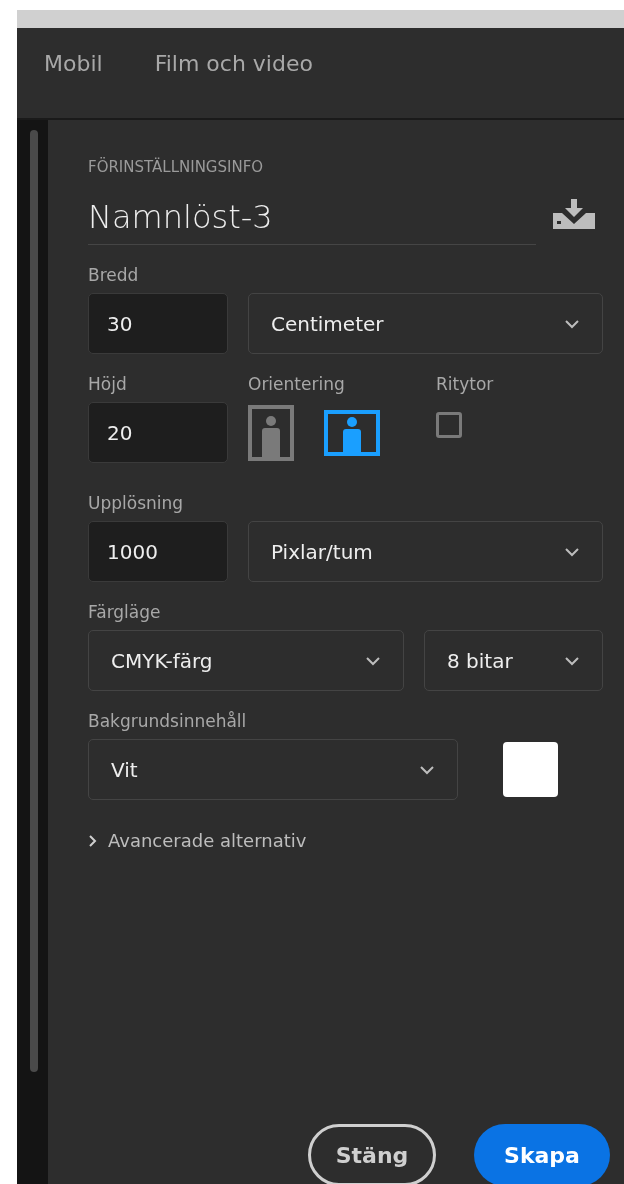 The height and width of the screenshot is (1184, 624). Describe the element at coordinates (34, 601) in the screenshot. I see `scrollbar` at that location.